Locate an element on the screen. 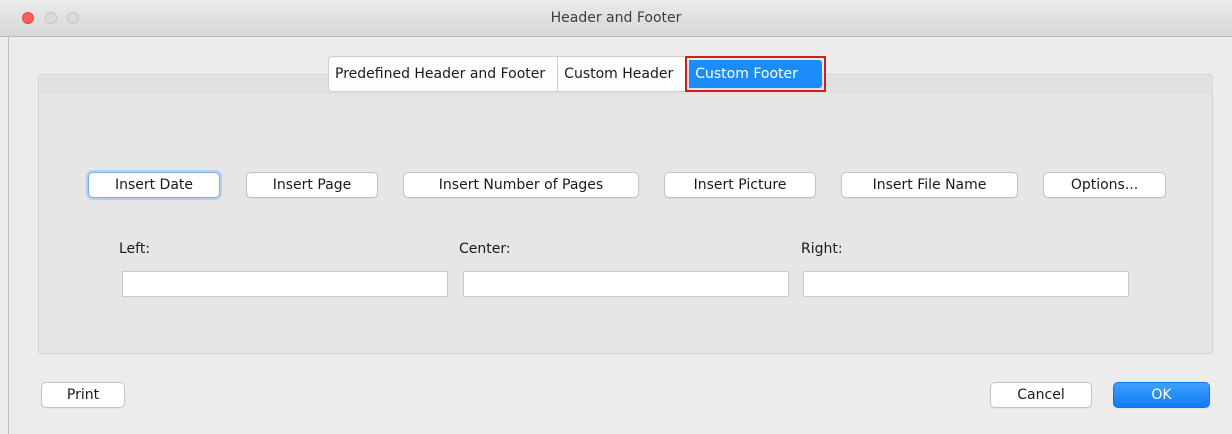 The image size is (1232, 434). tab-label: Custom Header is located at coordinates (619, 74).